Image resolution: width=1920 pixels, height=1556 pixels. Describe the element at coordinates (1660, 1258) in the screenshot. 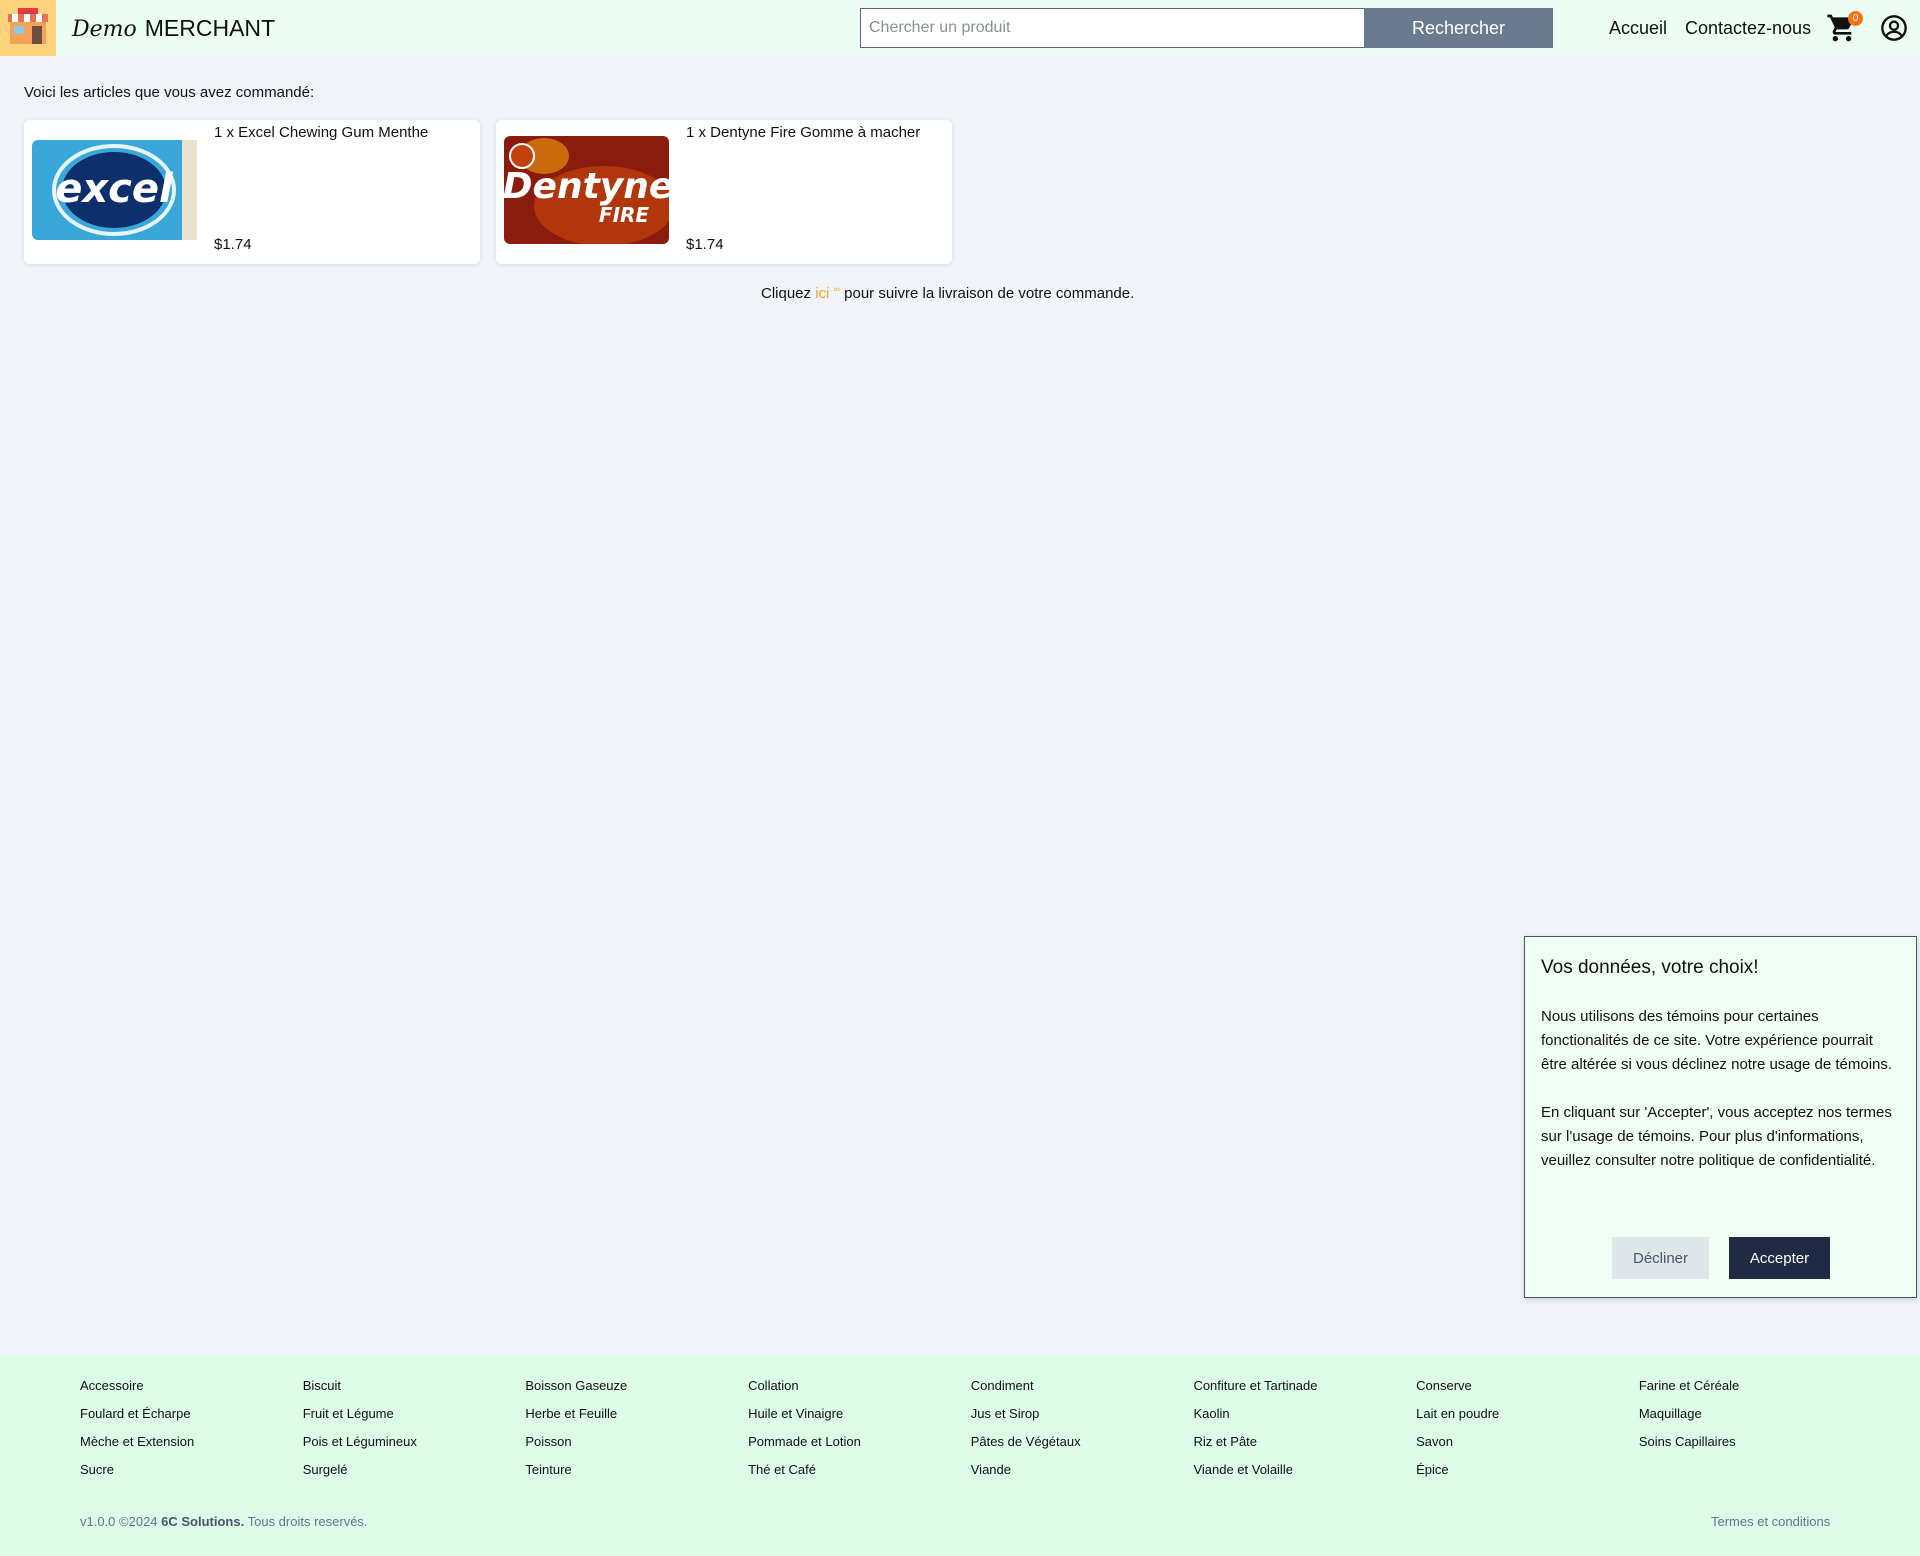

I see `decline-button: Décliner` at that location.